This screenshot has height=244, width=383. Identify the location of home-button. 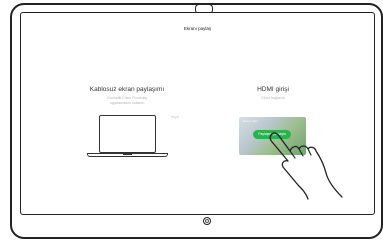
(207, 221).